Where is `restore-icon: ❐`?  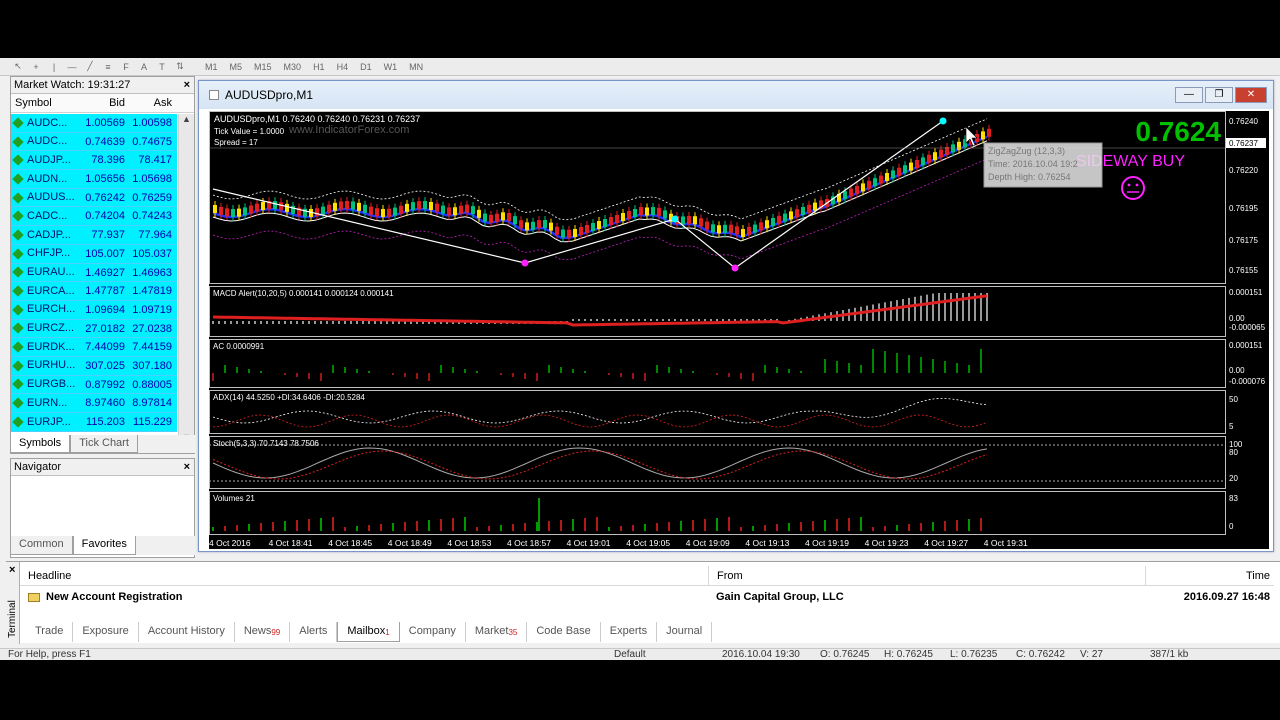
restore-icon: ❐ is located at coordinates (1219, 95).